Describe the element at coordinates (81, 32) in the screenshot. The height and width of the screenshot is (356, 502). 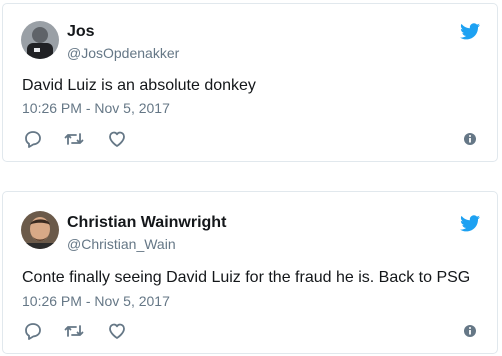
I see `display-name: Jos` at that location.